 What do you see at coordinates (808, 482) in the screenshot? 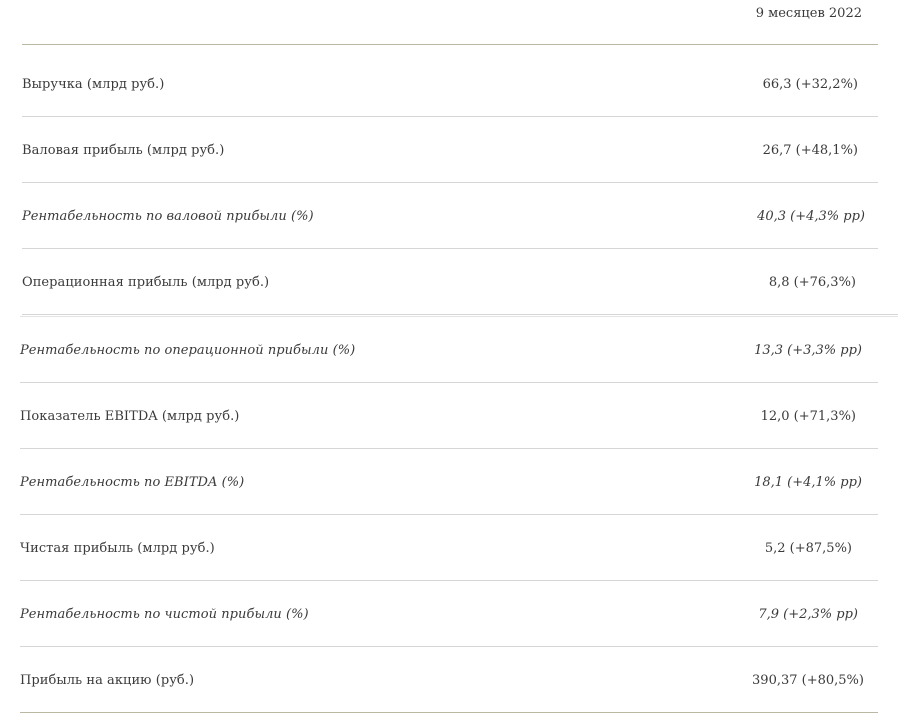
I see `row-value: 18,1 (+4,1% pp)` at bounding box center [808, 482].